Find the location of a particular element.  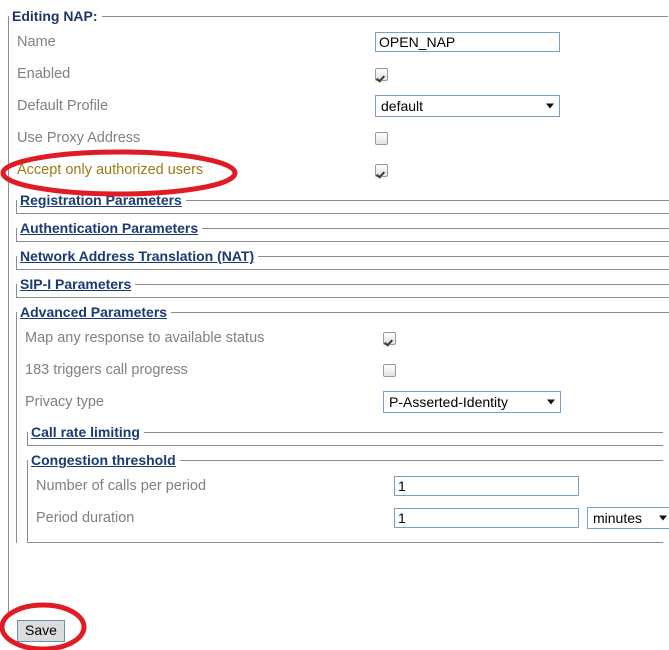

enabled-checkbox is located at coordinates (381, 74).